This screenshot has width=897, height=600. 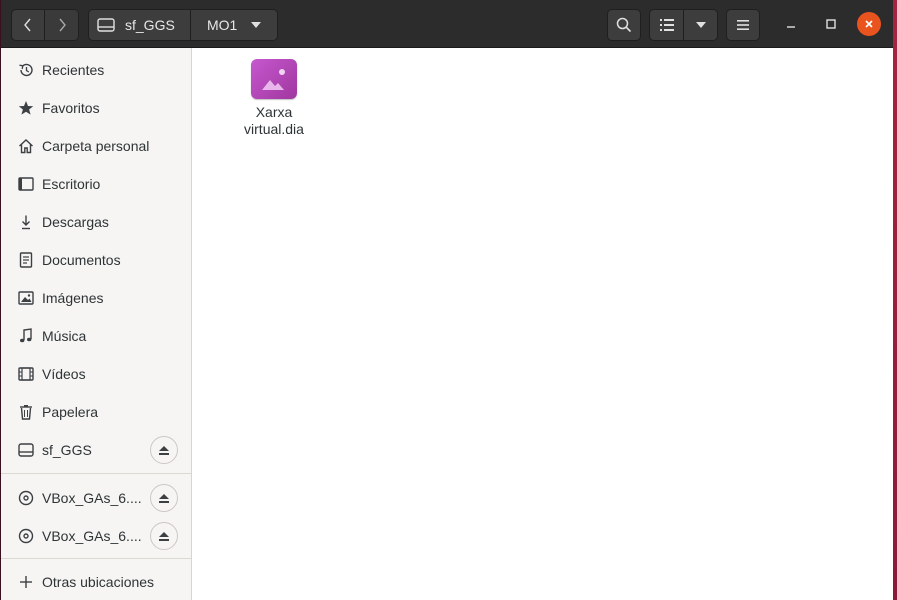 I want to click on view-options-button, so click(x=701, y=25).